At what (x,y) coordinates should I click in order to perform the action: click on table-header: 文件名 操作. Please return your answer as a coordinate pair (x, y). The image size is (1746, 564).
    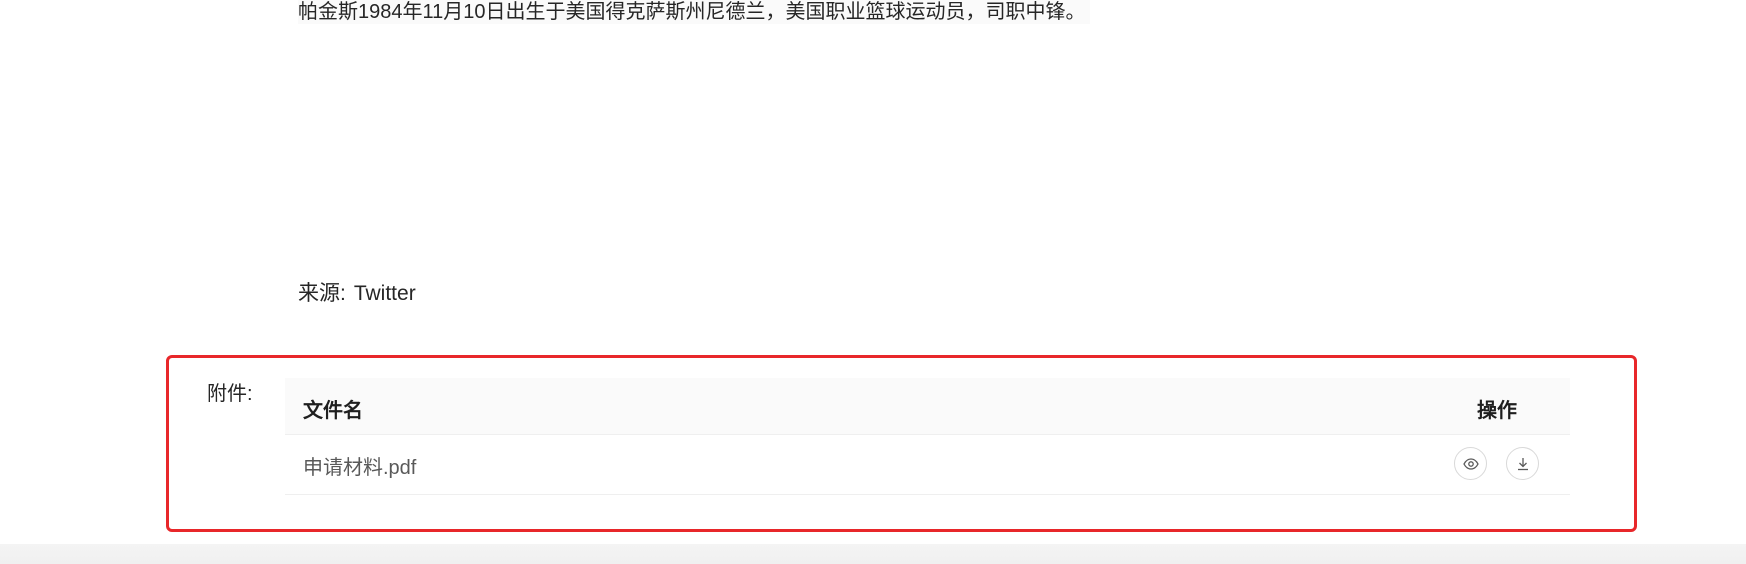
    Looking at the image, I should click on (927, 406).